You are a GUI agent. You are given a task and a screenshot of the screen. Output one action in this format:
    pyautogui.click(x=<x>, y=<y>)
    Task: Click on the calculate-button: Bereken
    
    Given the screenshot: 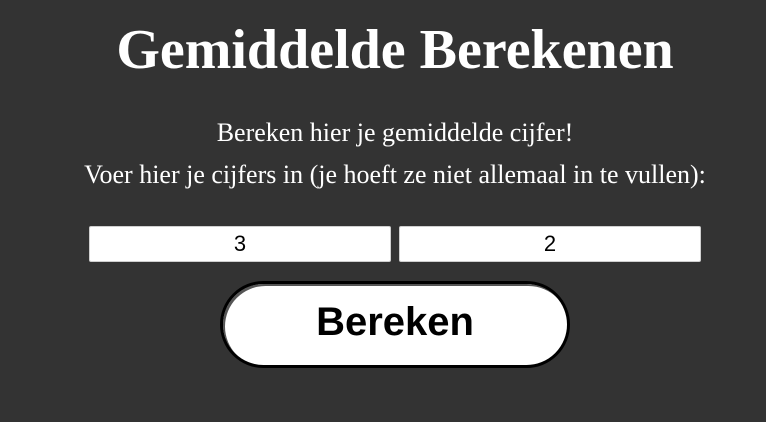 What is the action you would take?
    pyautogui.click(x=395, y=324)
    